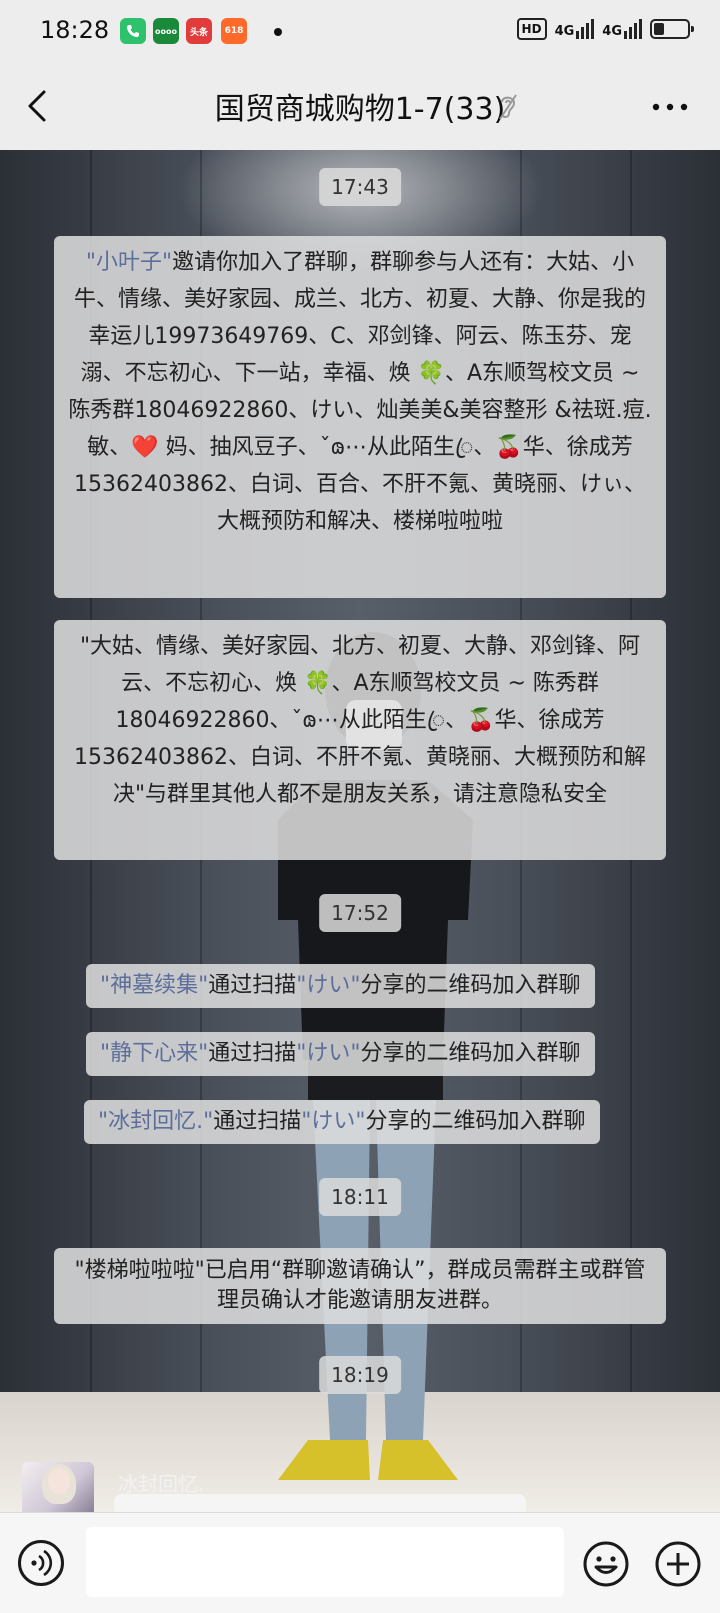 The height and width of the screenshot is (1613, 720). I want to click on oppo-app-icon: oooo, so click(166, 31).